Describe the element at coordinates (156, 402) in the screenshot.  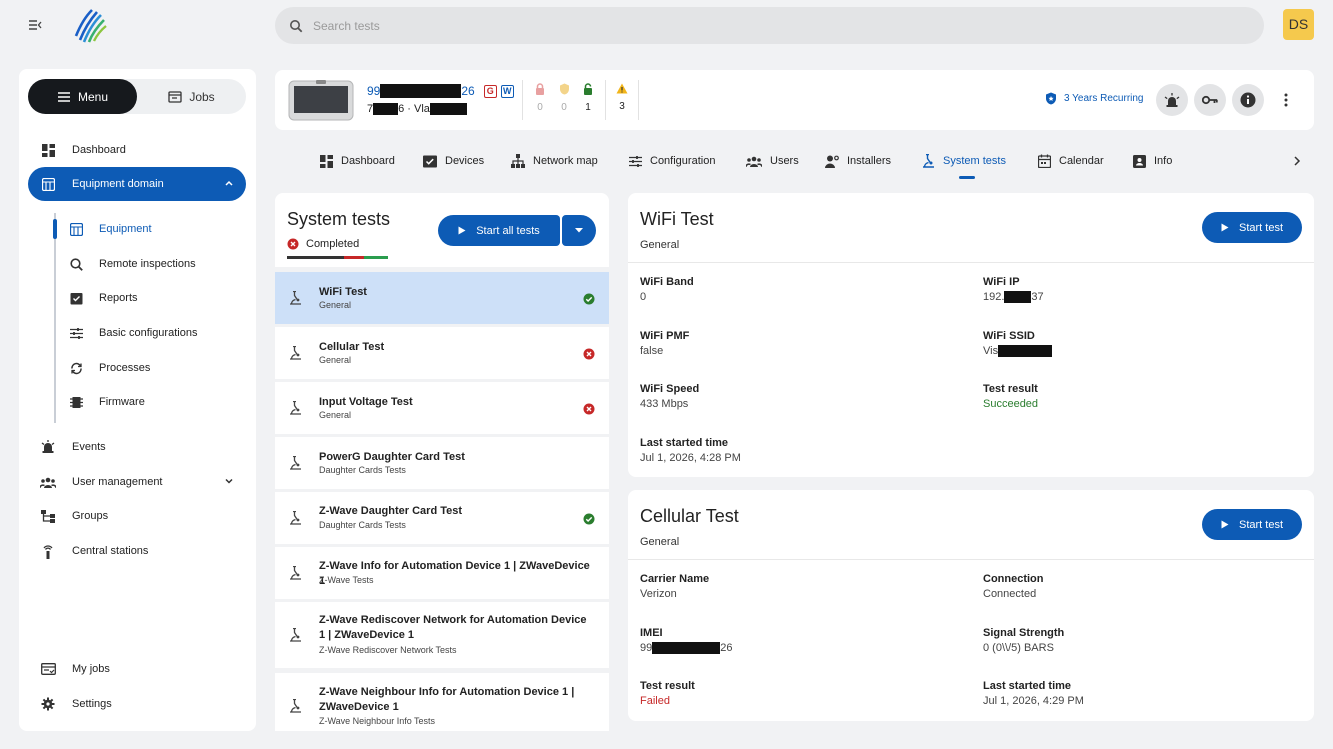
I see `sidebar-item-firmware: Firmware` at that location.